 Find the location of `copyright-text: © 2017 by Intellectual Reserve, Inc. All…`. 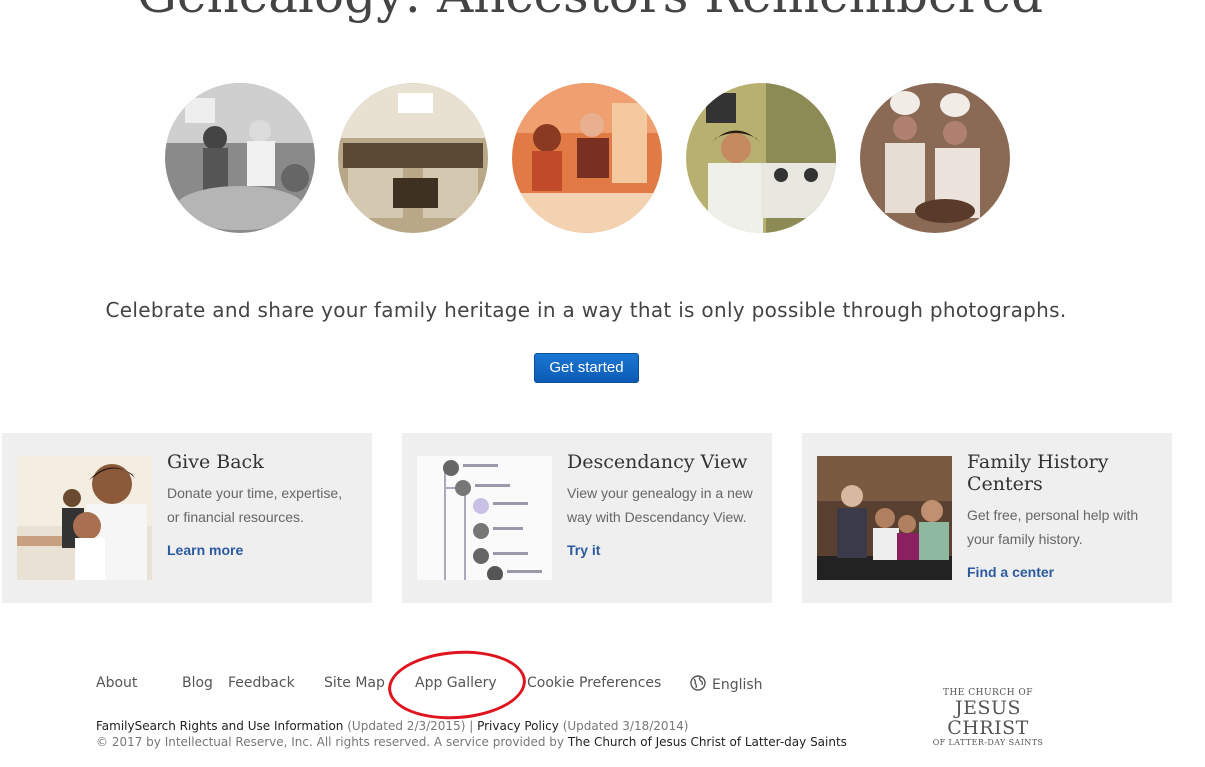

copyright-text: © 2017 by Intellectual Reserve, Inc. All… is located at coordinates (330, 742).